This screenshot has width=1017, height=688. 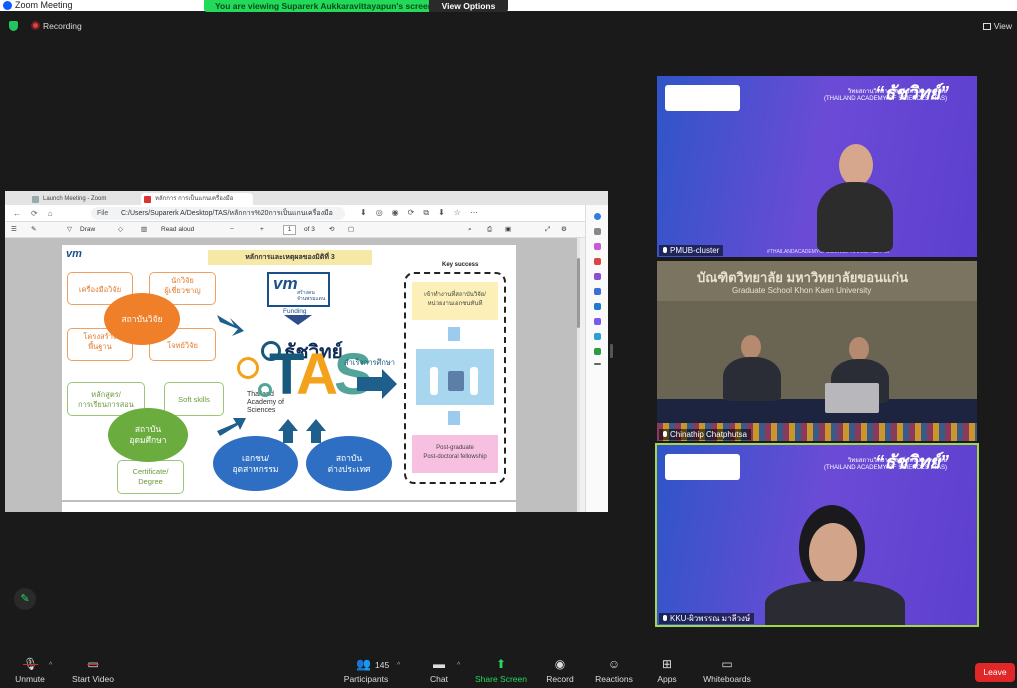 I want to click on meeting-info-bar: Recording View, so click(x=508, y=26).